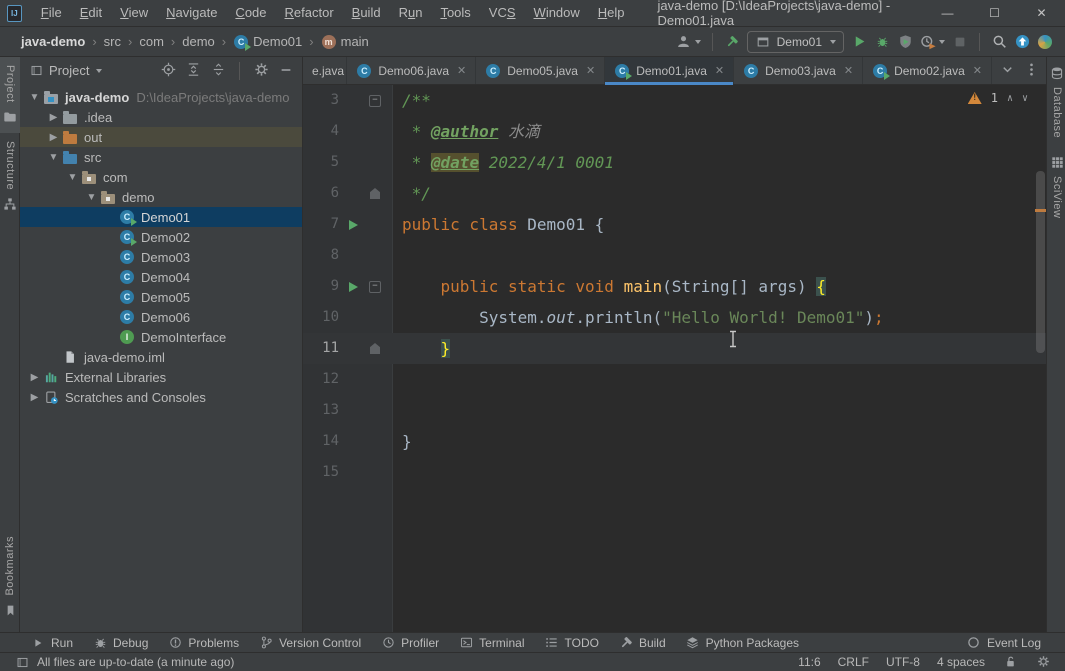 This screenshot has width=1065, height=671. What do you see at coordinates (1010, 98) in the screenshot?
I see `prev-issue-chevron-icon: ∧` at bounding box center [1010, 98].